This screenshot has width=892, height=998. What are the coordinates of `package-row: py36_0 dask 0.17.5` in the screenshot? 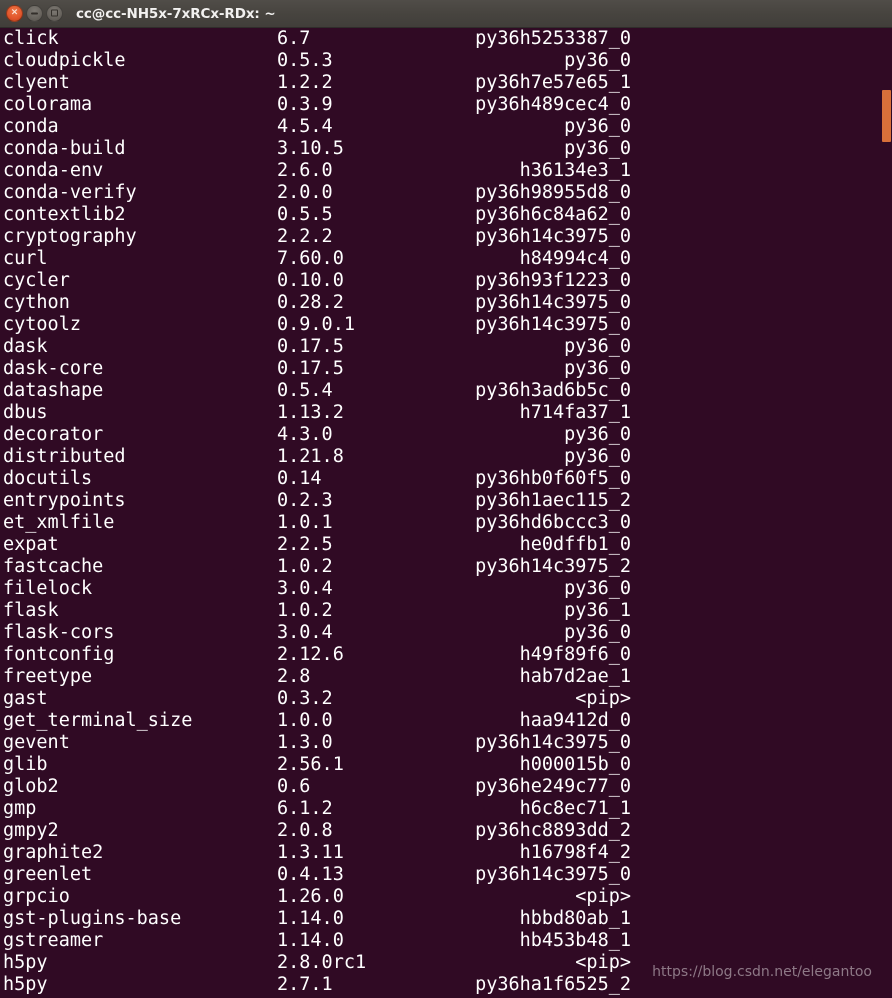 It's located at (446, 347).